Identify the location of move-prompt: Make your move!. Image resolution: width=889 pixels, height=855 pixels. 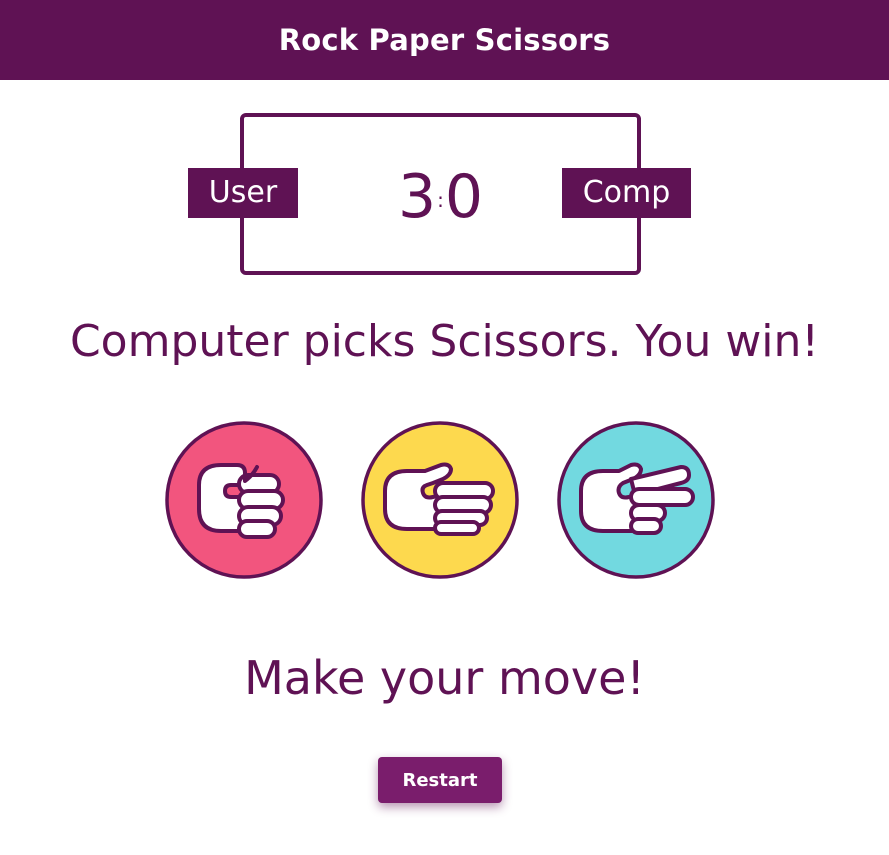
(444, 678).